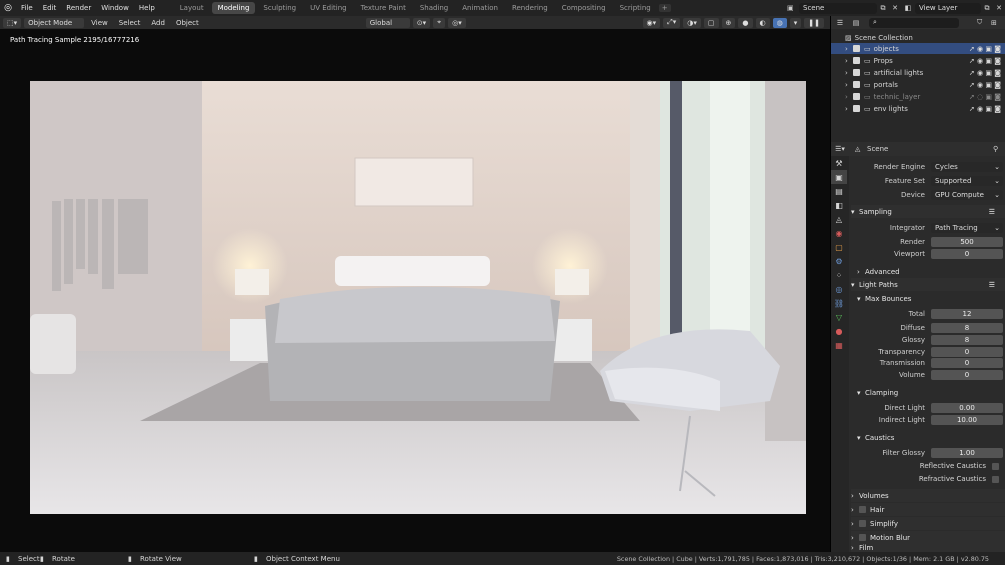 This screenshot has width=1005, height=565. I want to click on object-tab-icon: ▢, so click(839, 247).